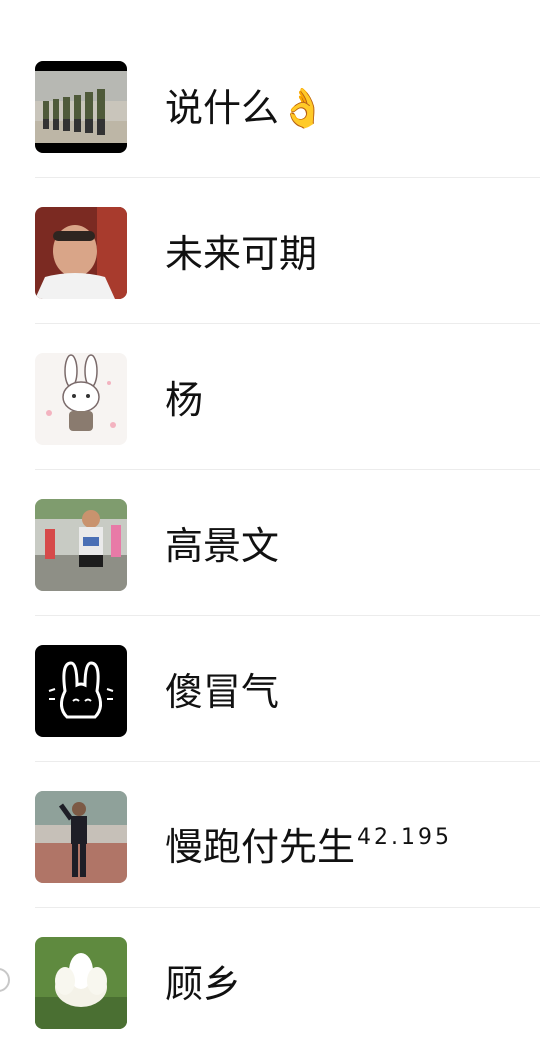  Describe the element at coordinates (404, 837) in the screenshot. I see `contact-name-suffix: 42.195` at that location.